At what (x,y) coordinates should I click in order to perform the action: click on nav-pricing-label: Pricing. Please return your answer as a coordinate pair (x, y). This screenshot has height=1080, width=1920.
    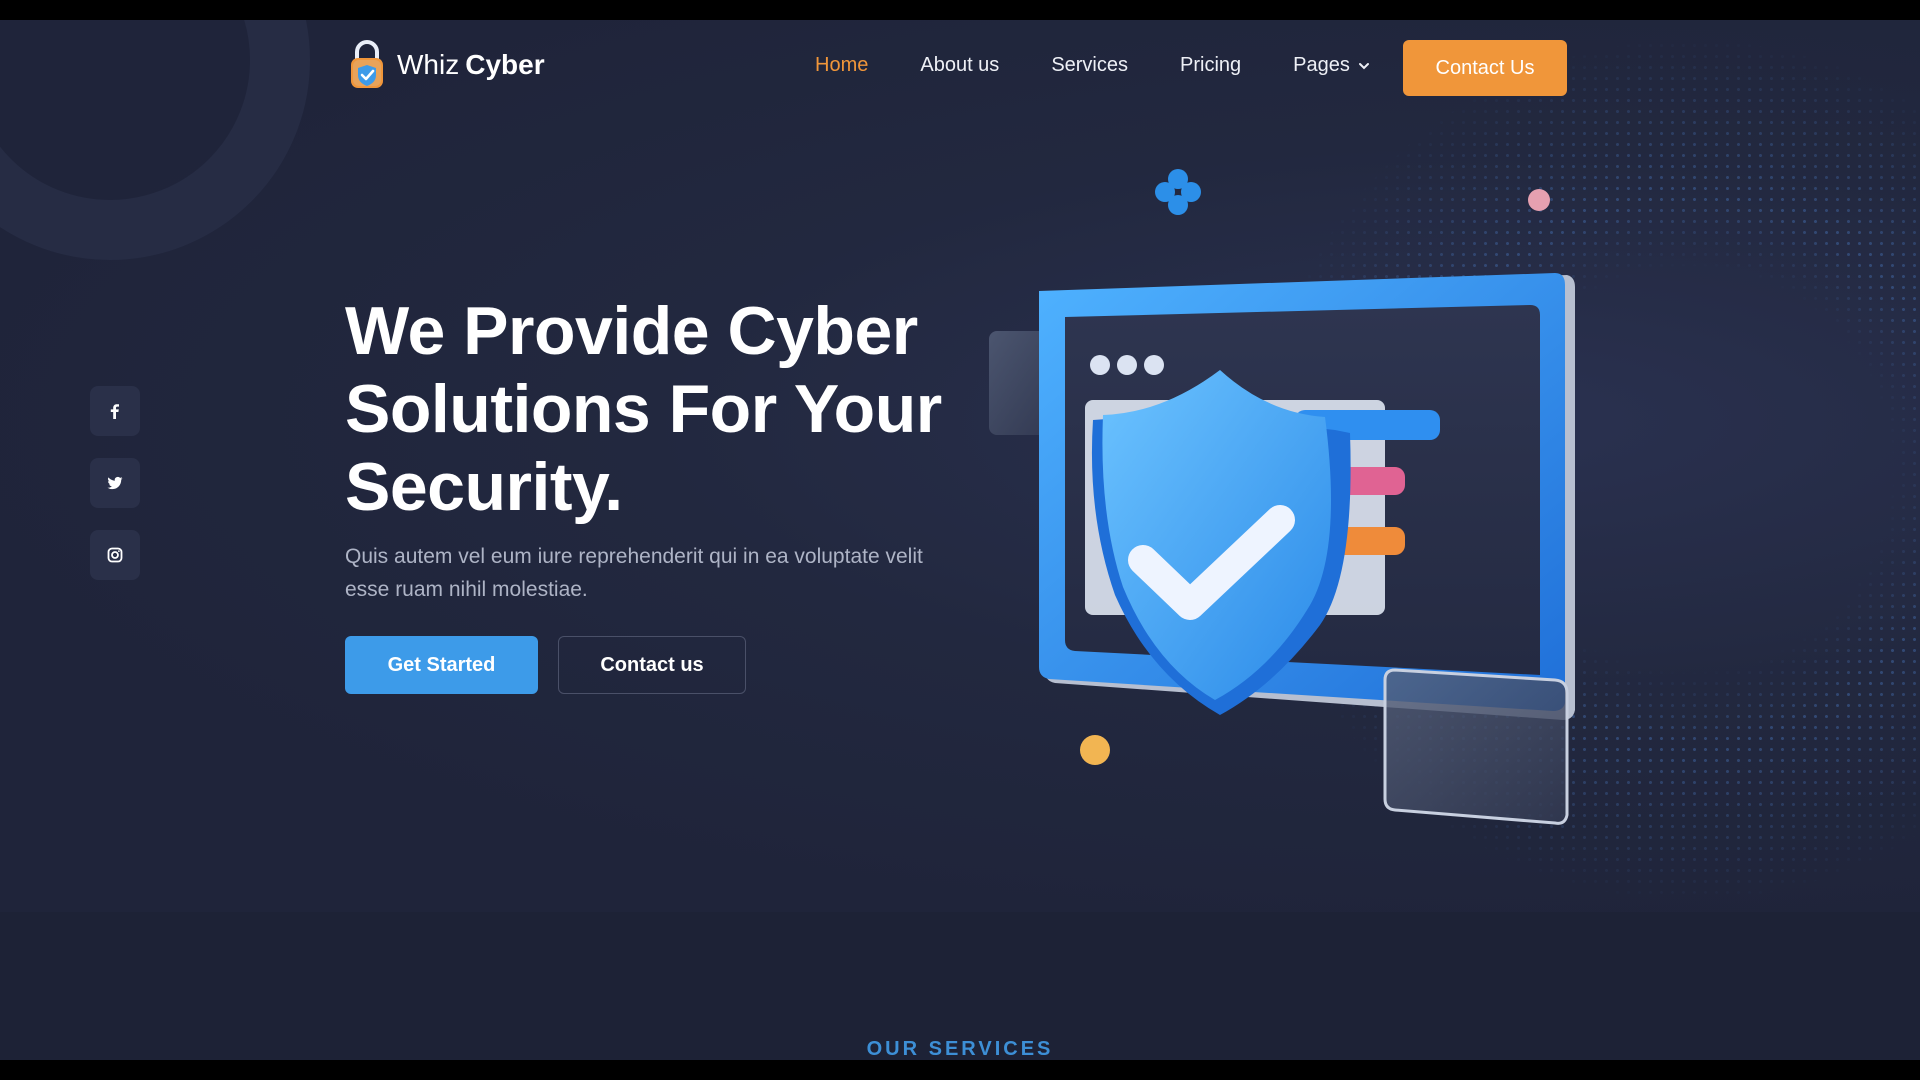
    Looking at the image, I should click on (1211, 65).